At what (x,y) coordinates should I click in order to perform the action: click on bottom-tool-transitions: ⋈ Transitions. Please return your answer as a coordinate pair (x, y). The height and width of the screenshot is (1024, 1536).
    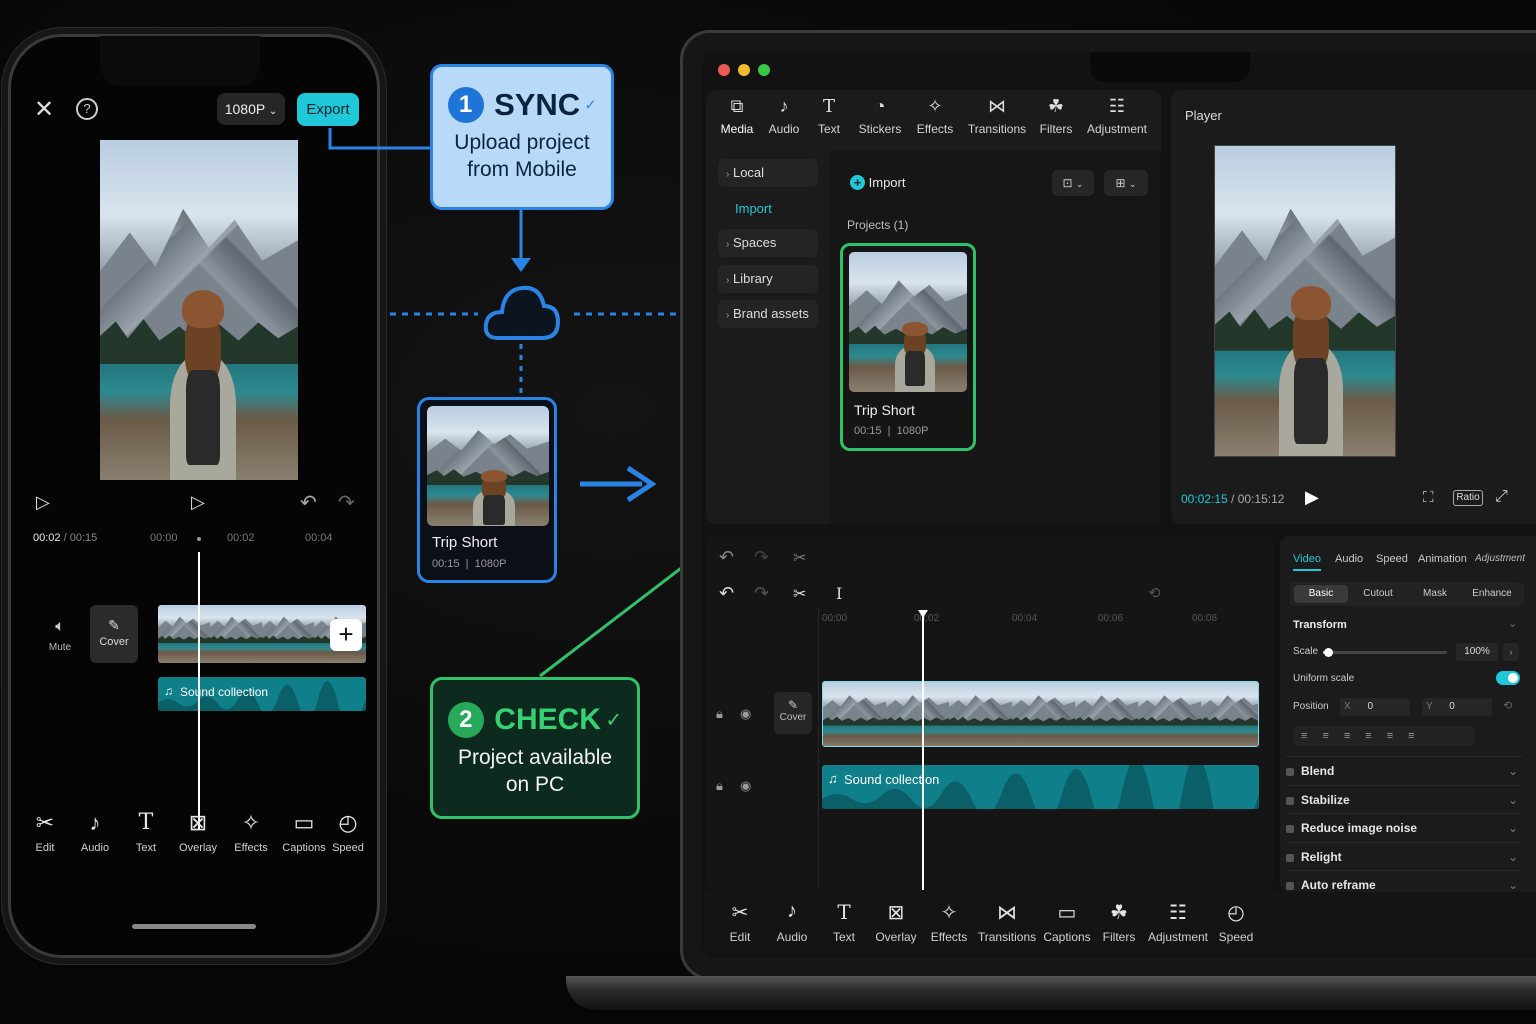
    Looking at the image, I should click on (1007, 922).